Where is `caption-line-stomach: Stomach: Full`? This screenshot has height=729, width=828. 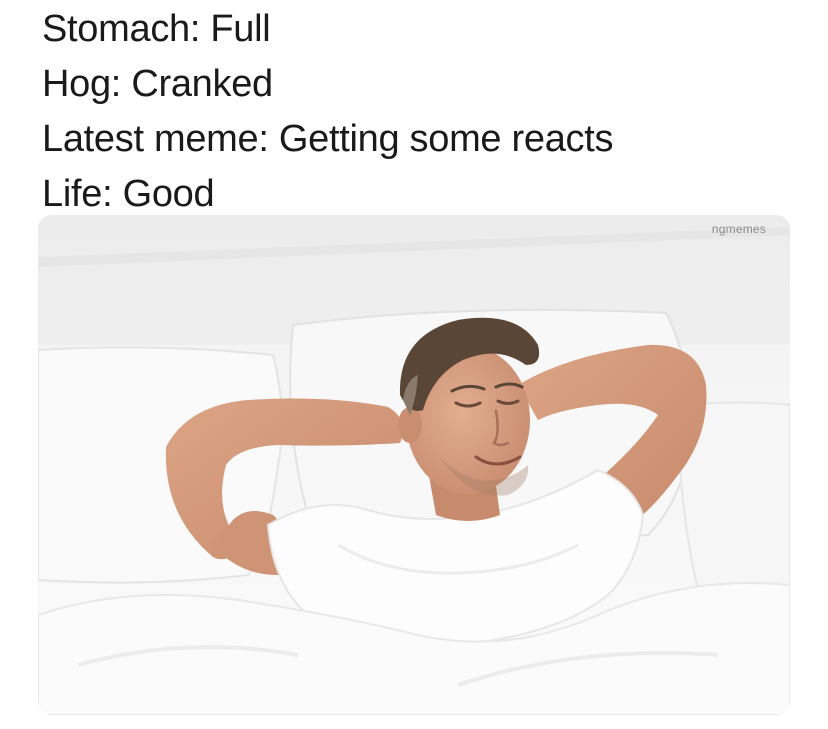 caption-line-stomach: Stomach: Full is located at coordinates (156, 29).